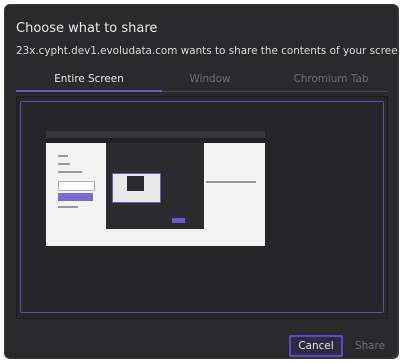  Describe the element at coordinates (201, 341) in the screenshot. I see `dialog-footer: Cancel Share` at that location.